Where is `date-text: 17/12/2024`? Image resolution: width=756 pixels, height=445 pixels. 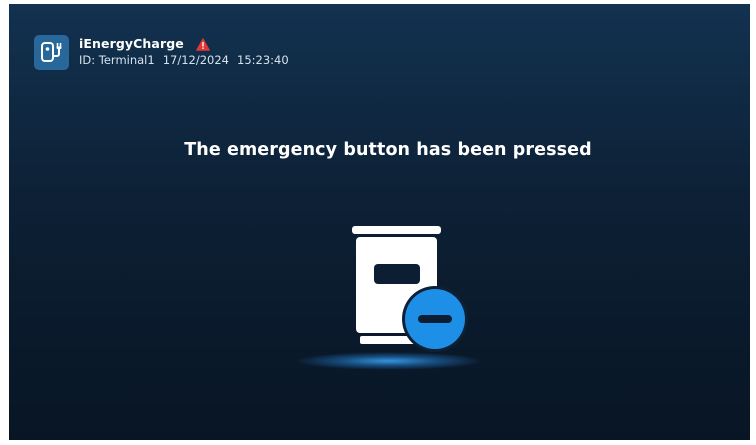
date-text: 17/12/2024 is located at coordinates (195, 60).